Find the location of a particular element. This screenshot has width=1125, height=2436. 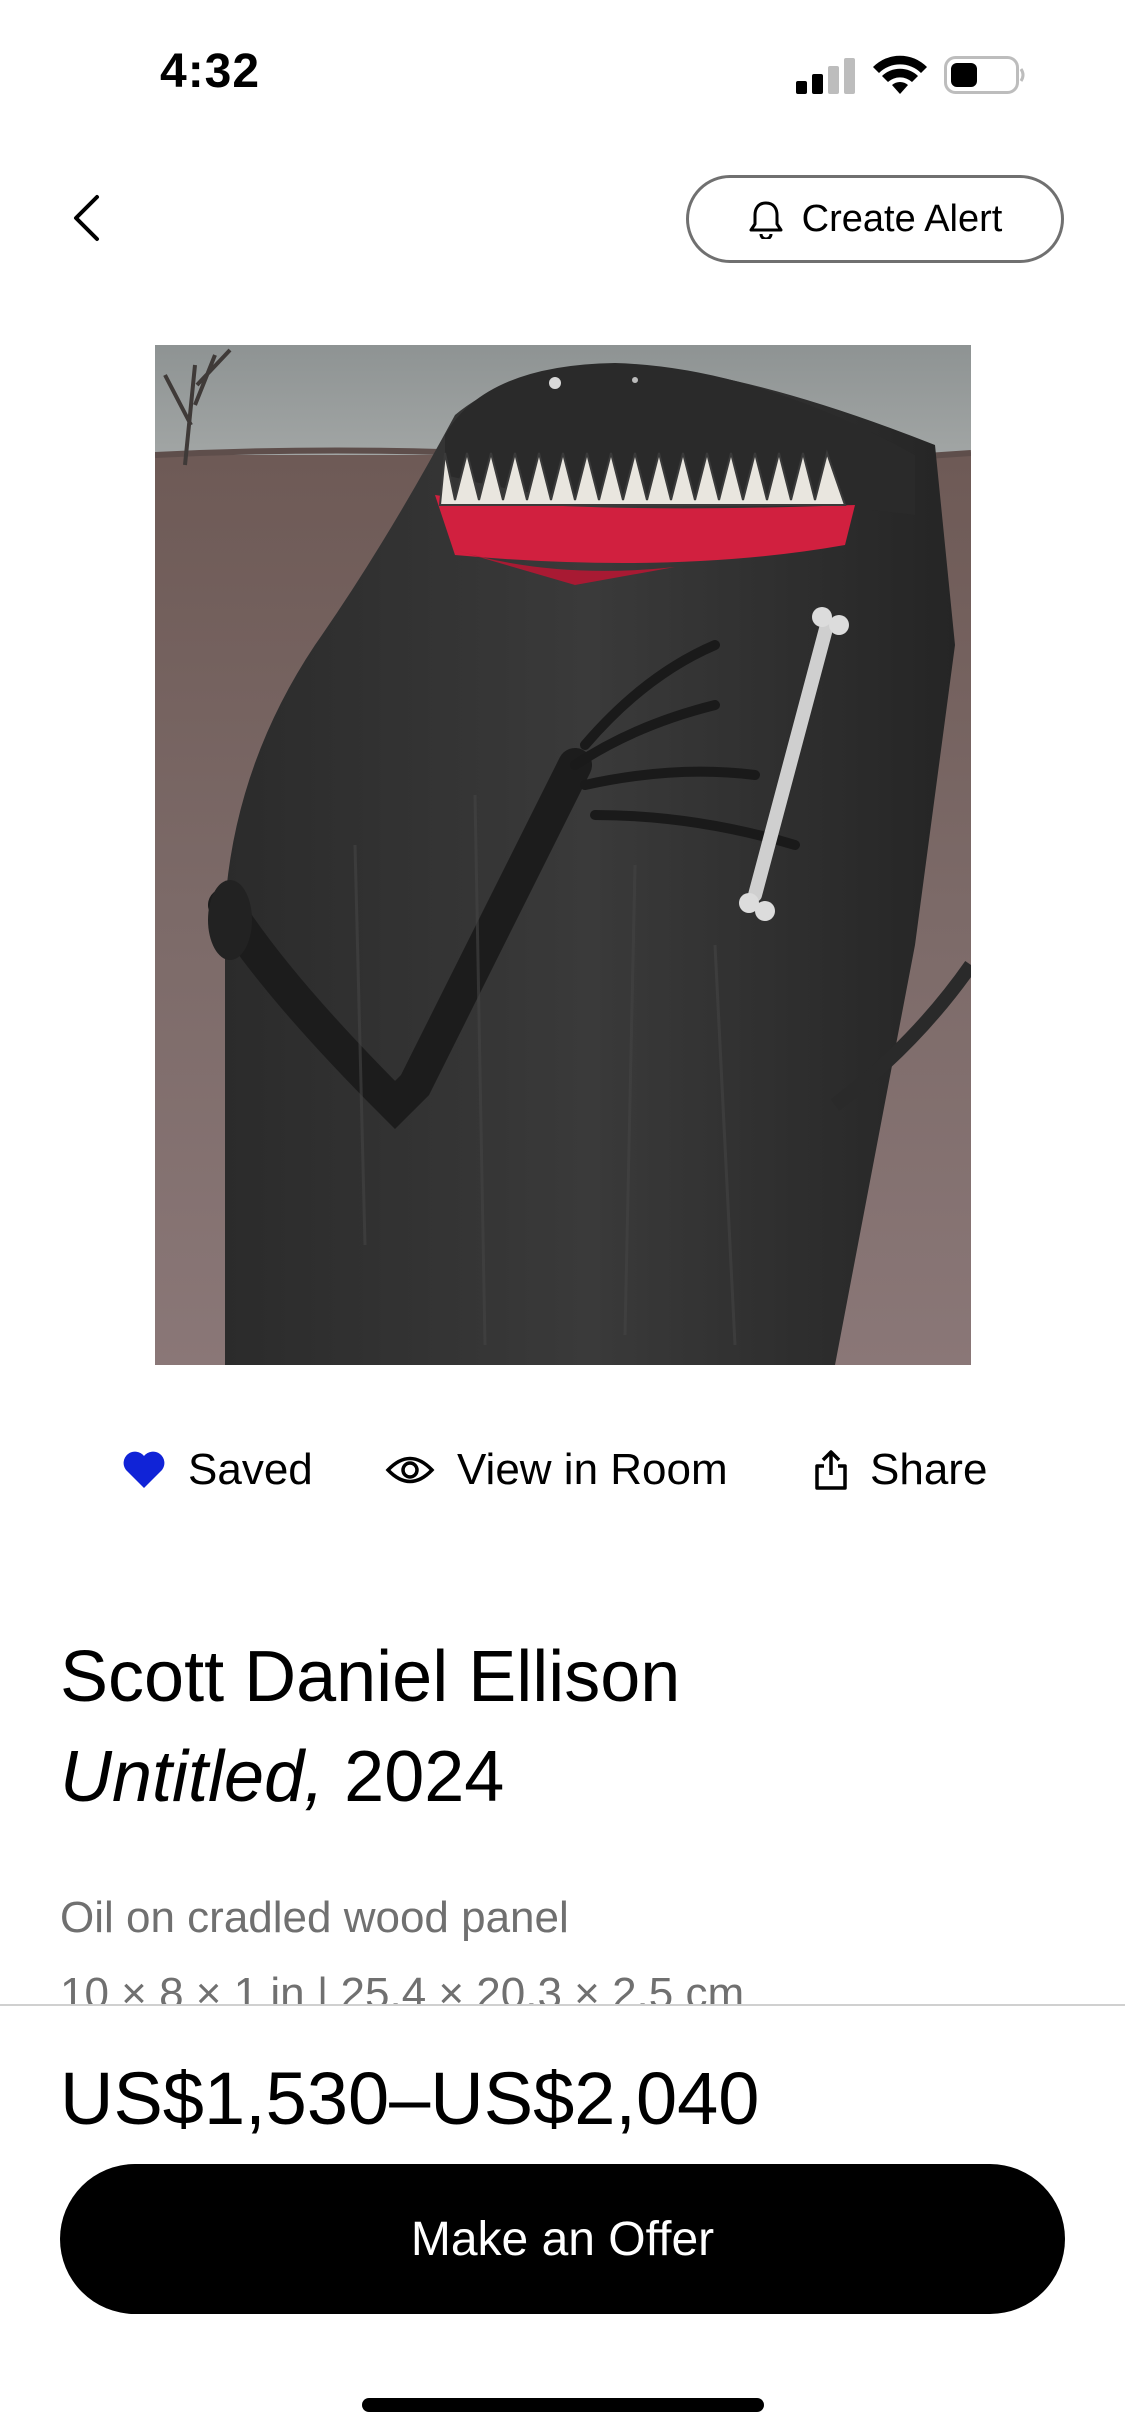

saved-button: Saved is located at coordinates (217, 1470).